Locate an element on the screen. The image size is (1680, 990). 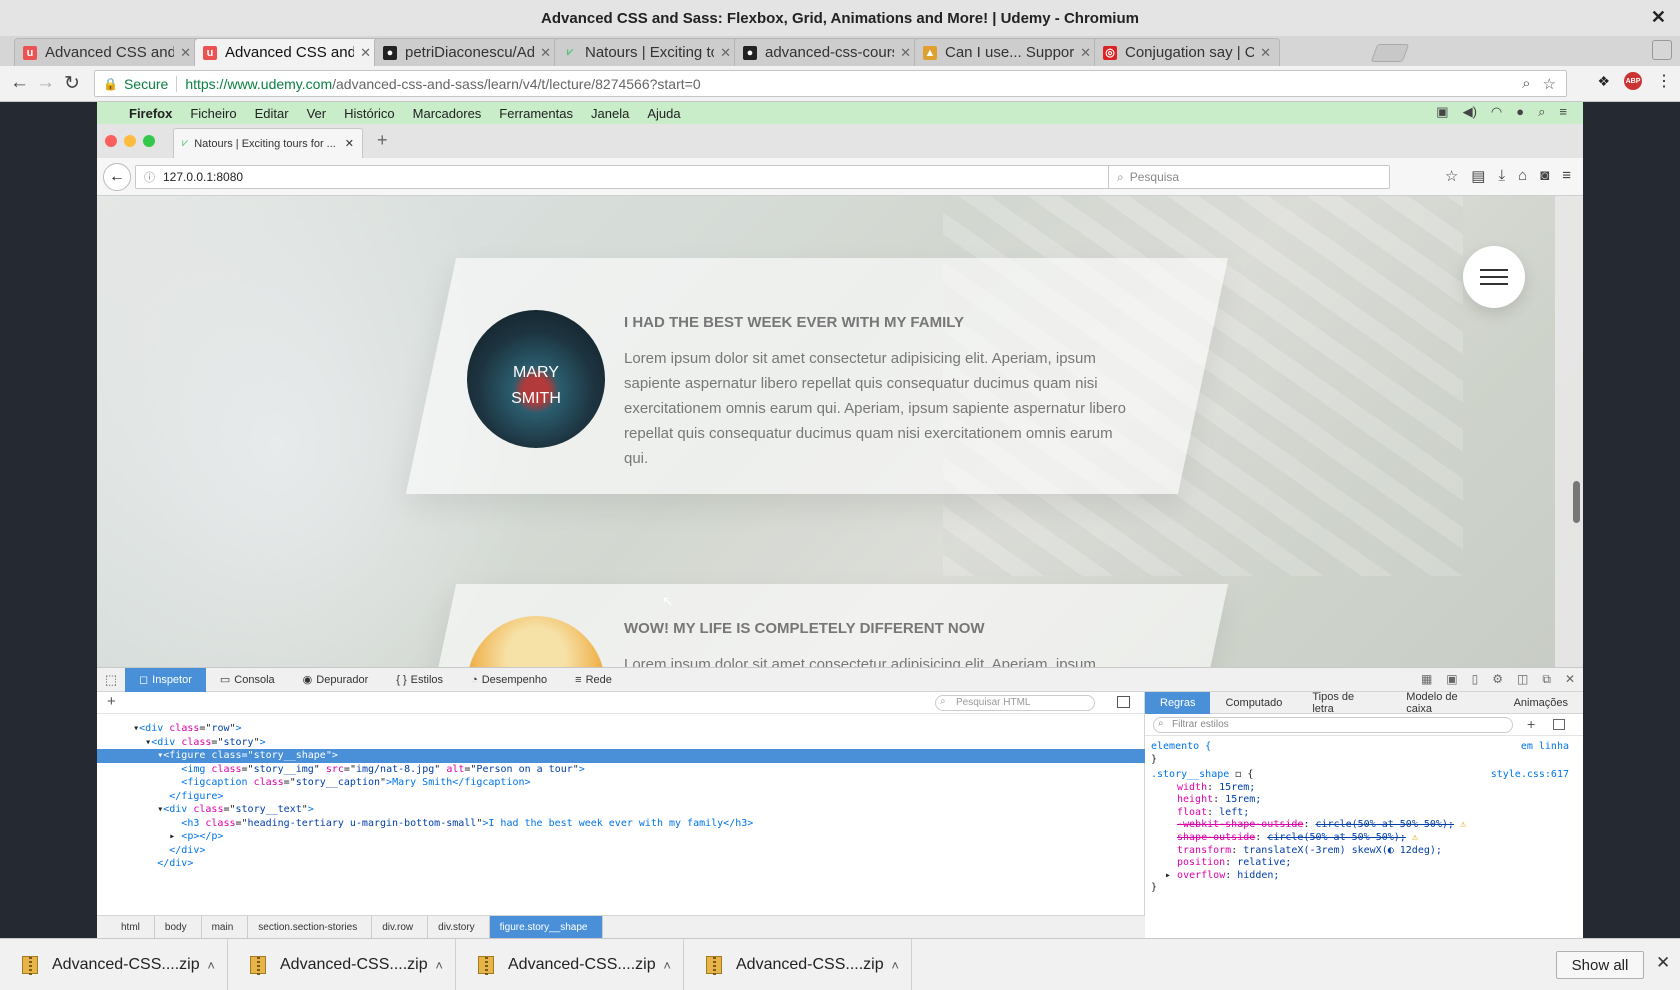
popout-icon: ⧉ is located at coordinates (1546, 679).